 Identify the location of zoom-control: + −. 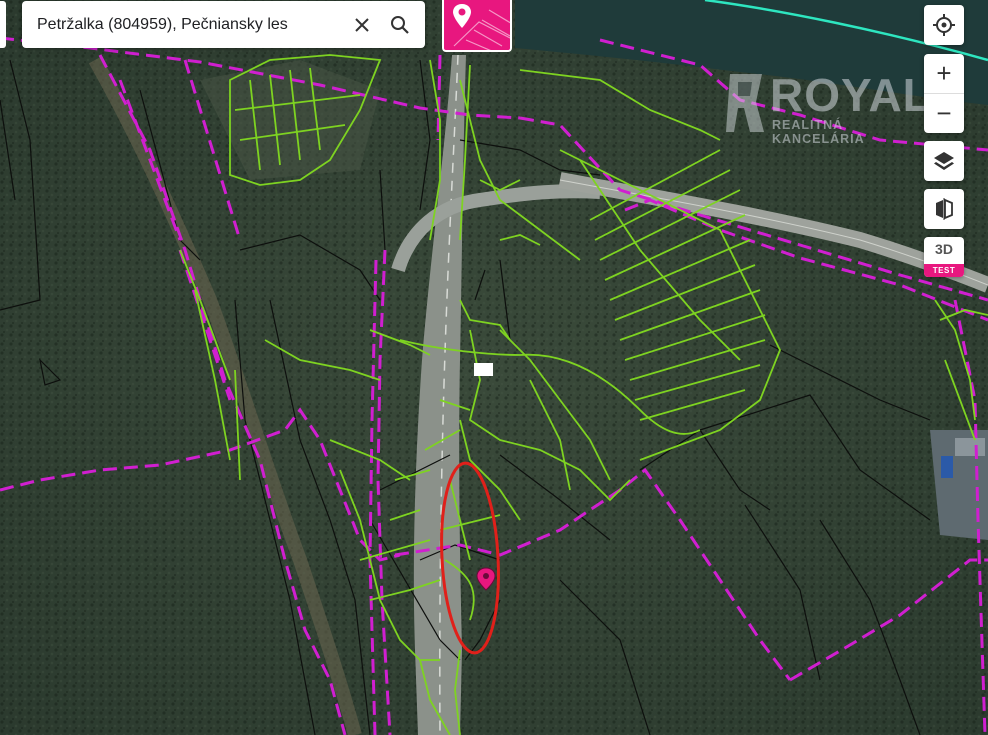
(944, 93).